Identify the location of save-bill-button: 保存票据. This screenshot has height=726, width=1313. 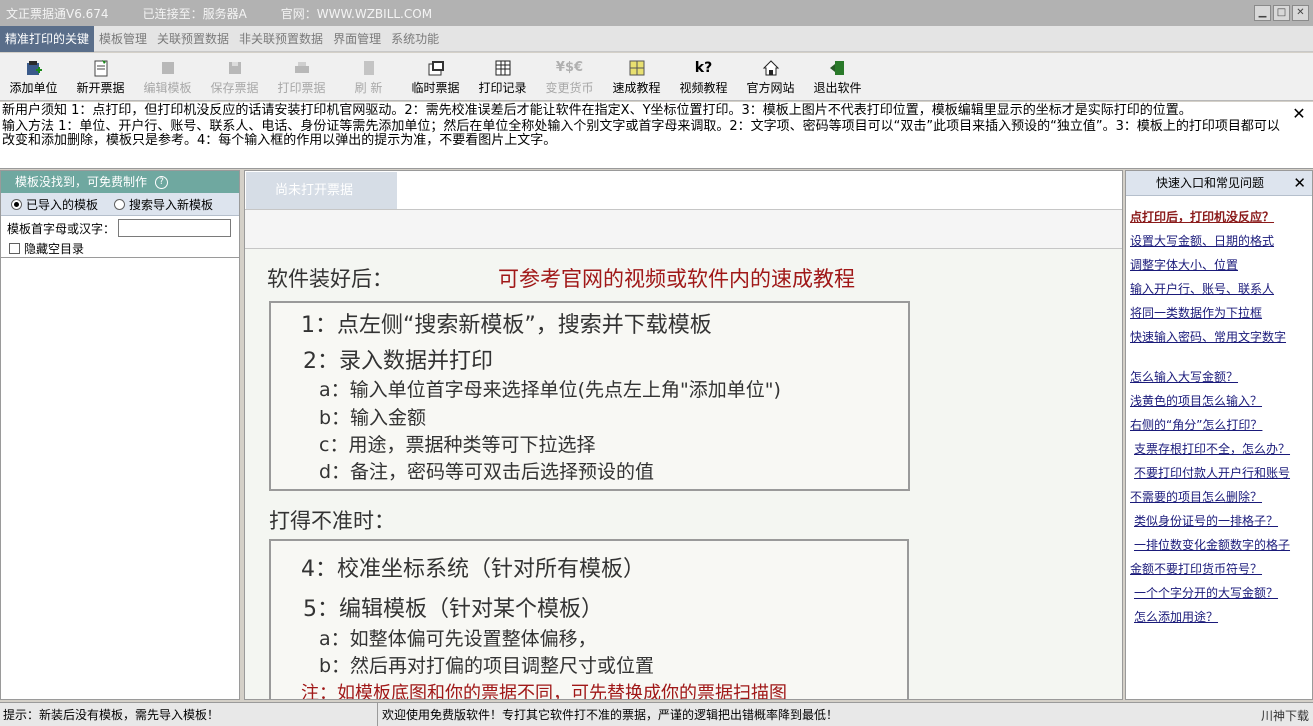
(234, 77).